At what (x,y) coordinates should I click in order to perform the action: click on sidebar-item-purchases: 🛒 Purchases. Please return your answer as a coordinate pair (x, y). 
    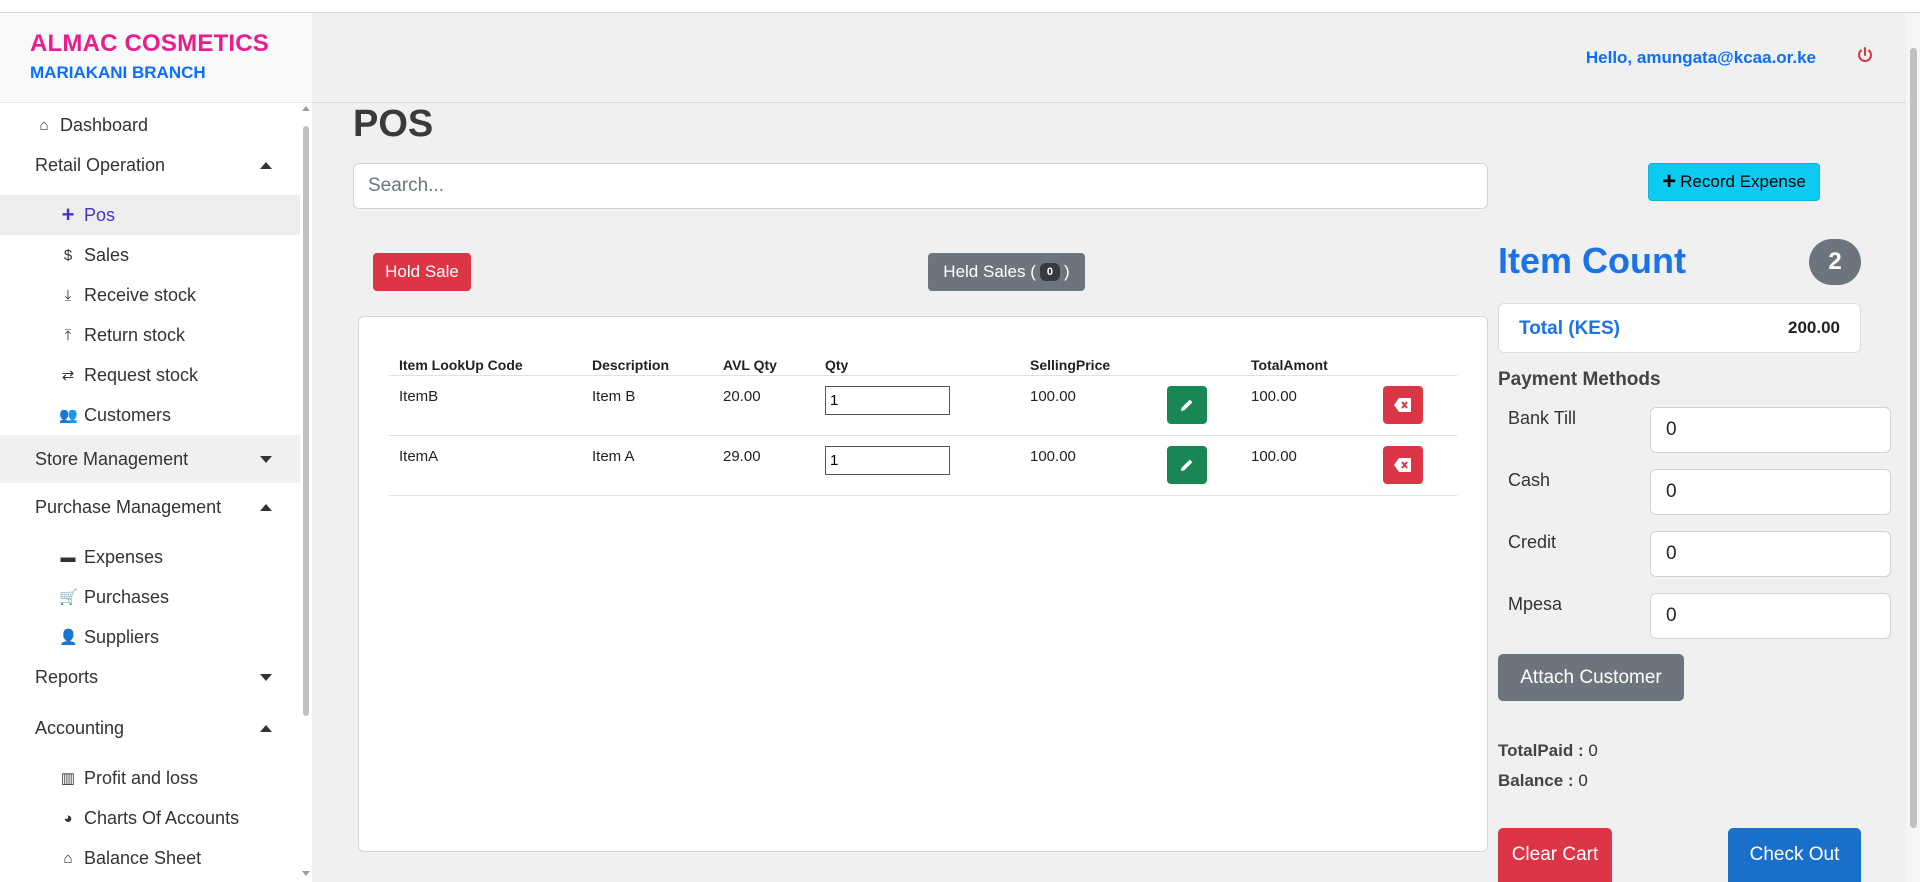
    Looking at the image, I should click on (150, 597).